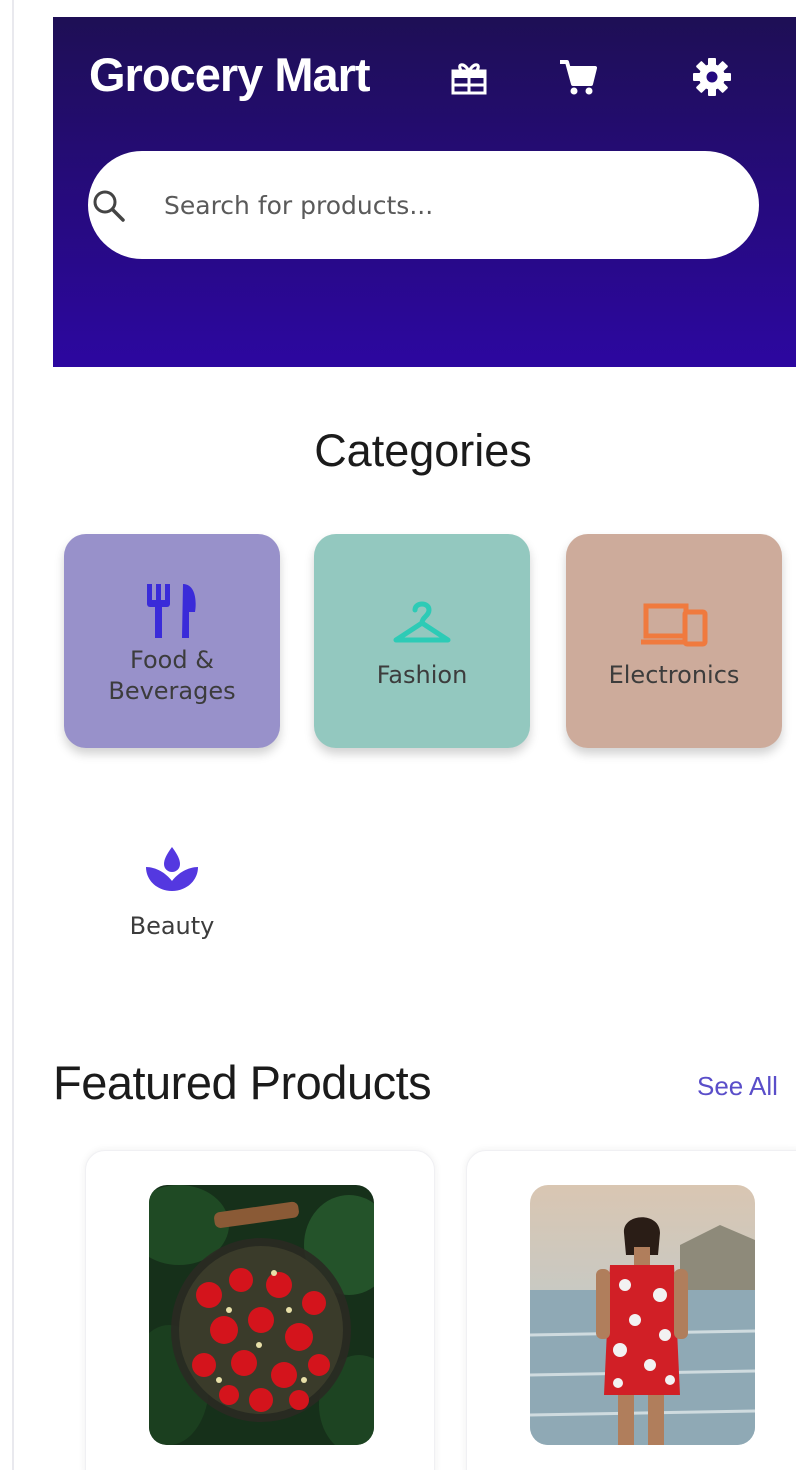  I want to click on fork-knife-icon, so click(172, 611).